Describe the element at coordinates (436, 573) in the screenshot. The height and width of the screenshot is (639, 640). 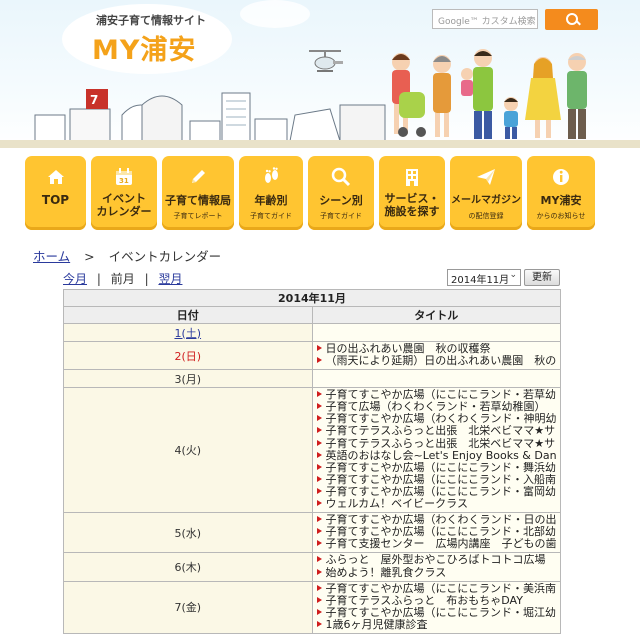
I see `event-item: 始めよう！離乳食クラス` at that location.